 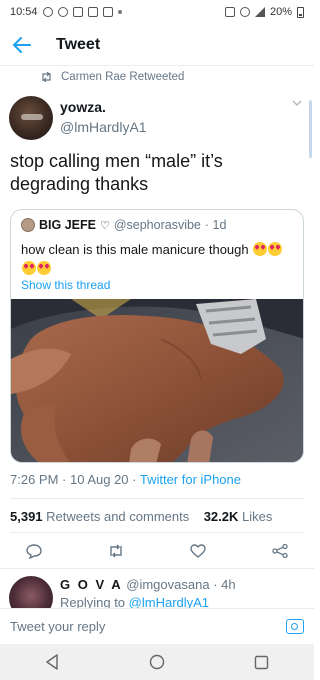 What do you see at coordinates (104, 225) in the screenshot?
I see `heart-outline-icon: ♡` at bounding box center [104, 225].